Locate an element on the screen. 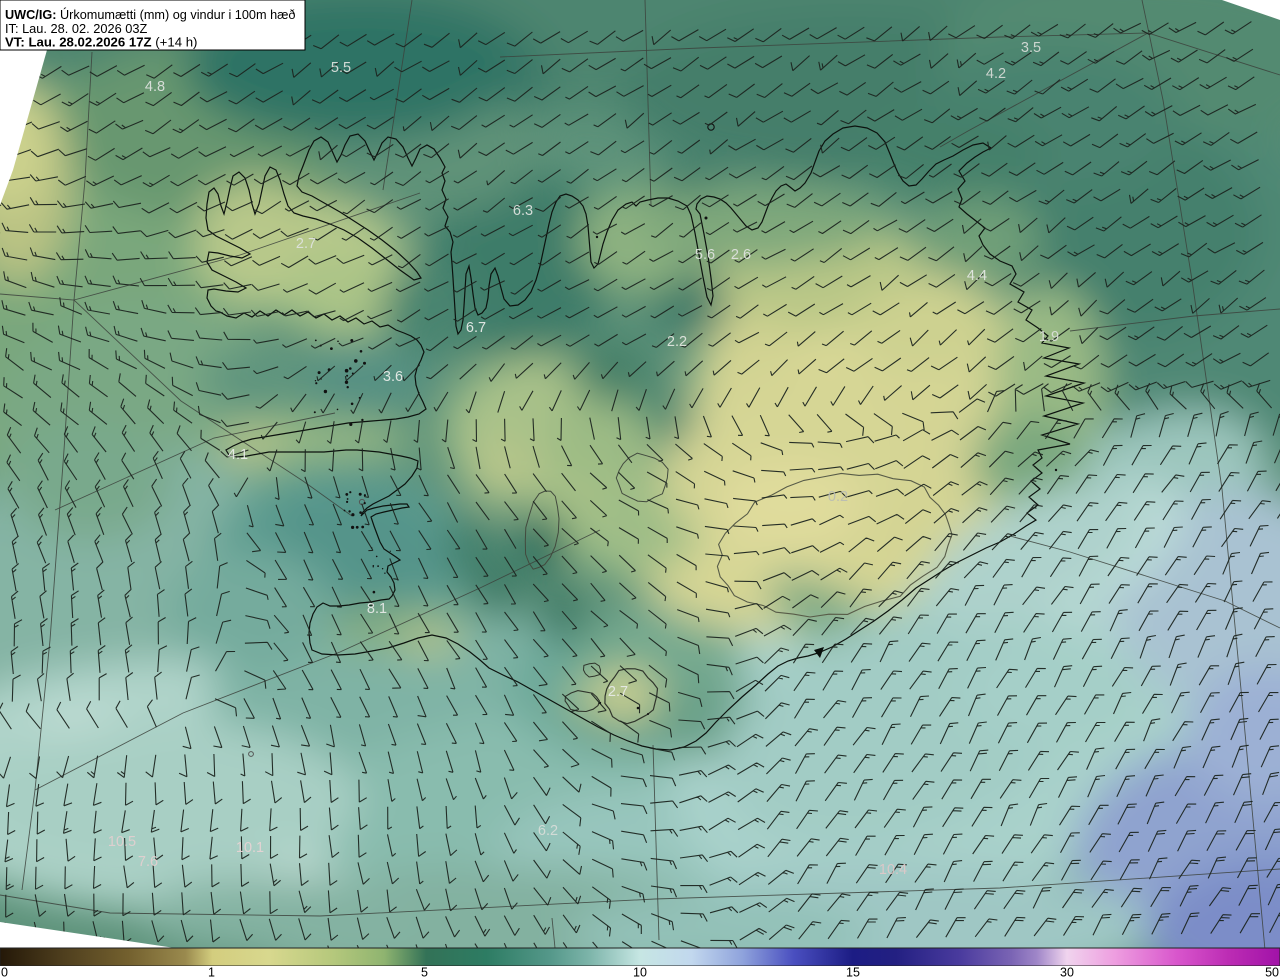 This screenshot has height=978, width=1280. svg-text: 10 is located at coordinates (640, 972).